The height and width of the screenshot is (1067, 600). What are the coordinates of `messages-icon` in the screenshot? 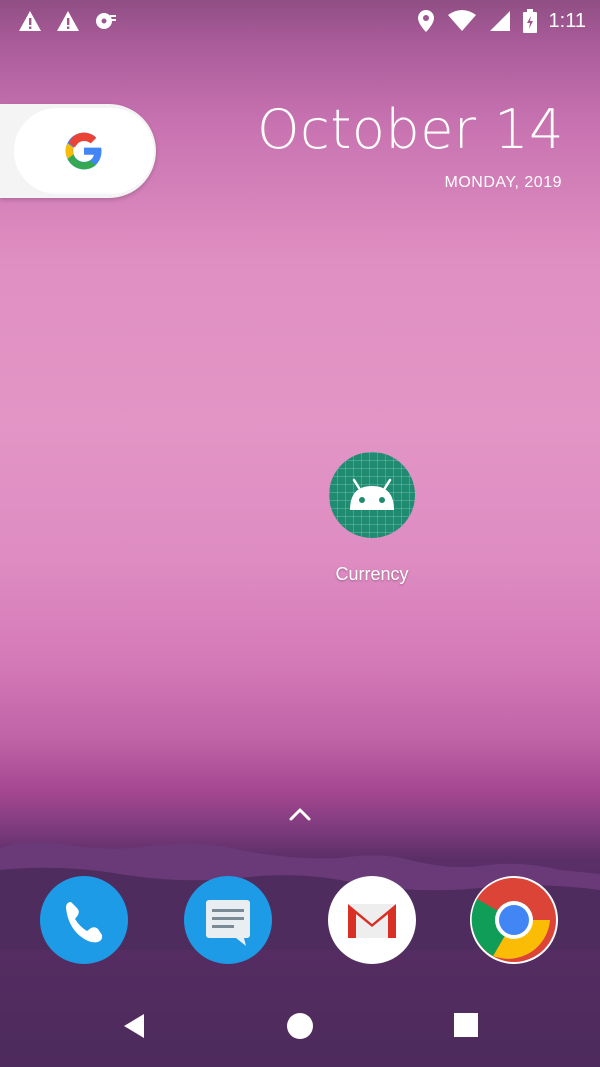 It's located at (228, 923).